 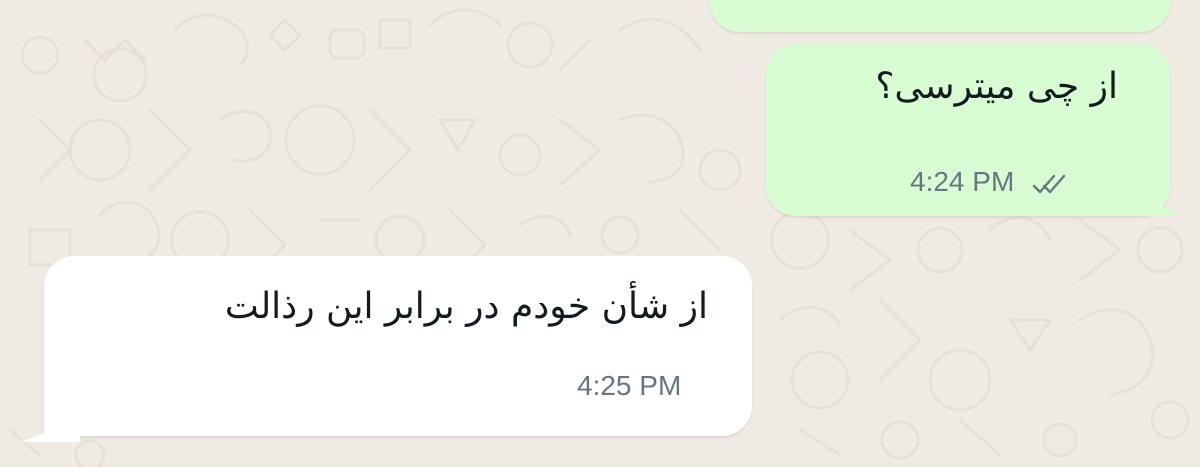 What do you see at coordinates (1085, 6) in the screenshot?
I see `previous-message-meta-cut` at bounding box center [1085, 6].